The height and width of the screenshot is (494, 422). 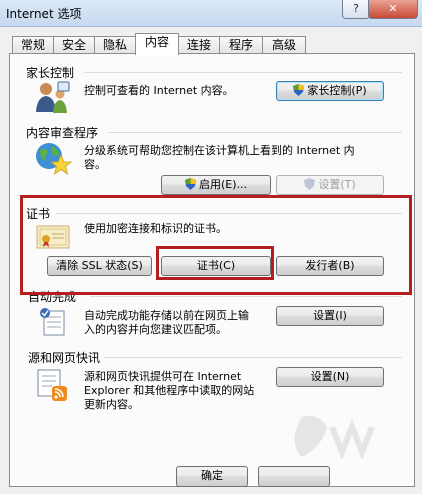 I want to click on publishers-button: 发行者(B), so click(x=330, y=266).